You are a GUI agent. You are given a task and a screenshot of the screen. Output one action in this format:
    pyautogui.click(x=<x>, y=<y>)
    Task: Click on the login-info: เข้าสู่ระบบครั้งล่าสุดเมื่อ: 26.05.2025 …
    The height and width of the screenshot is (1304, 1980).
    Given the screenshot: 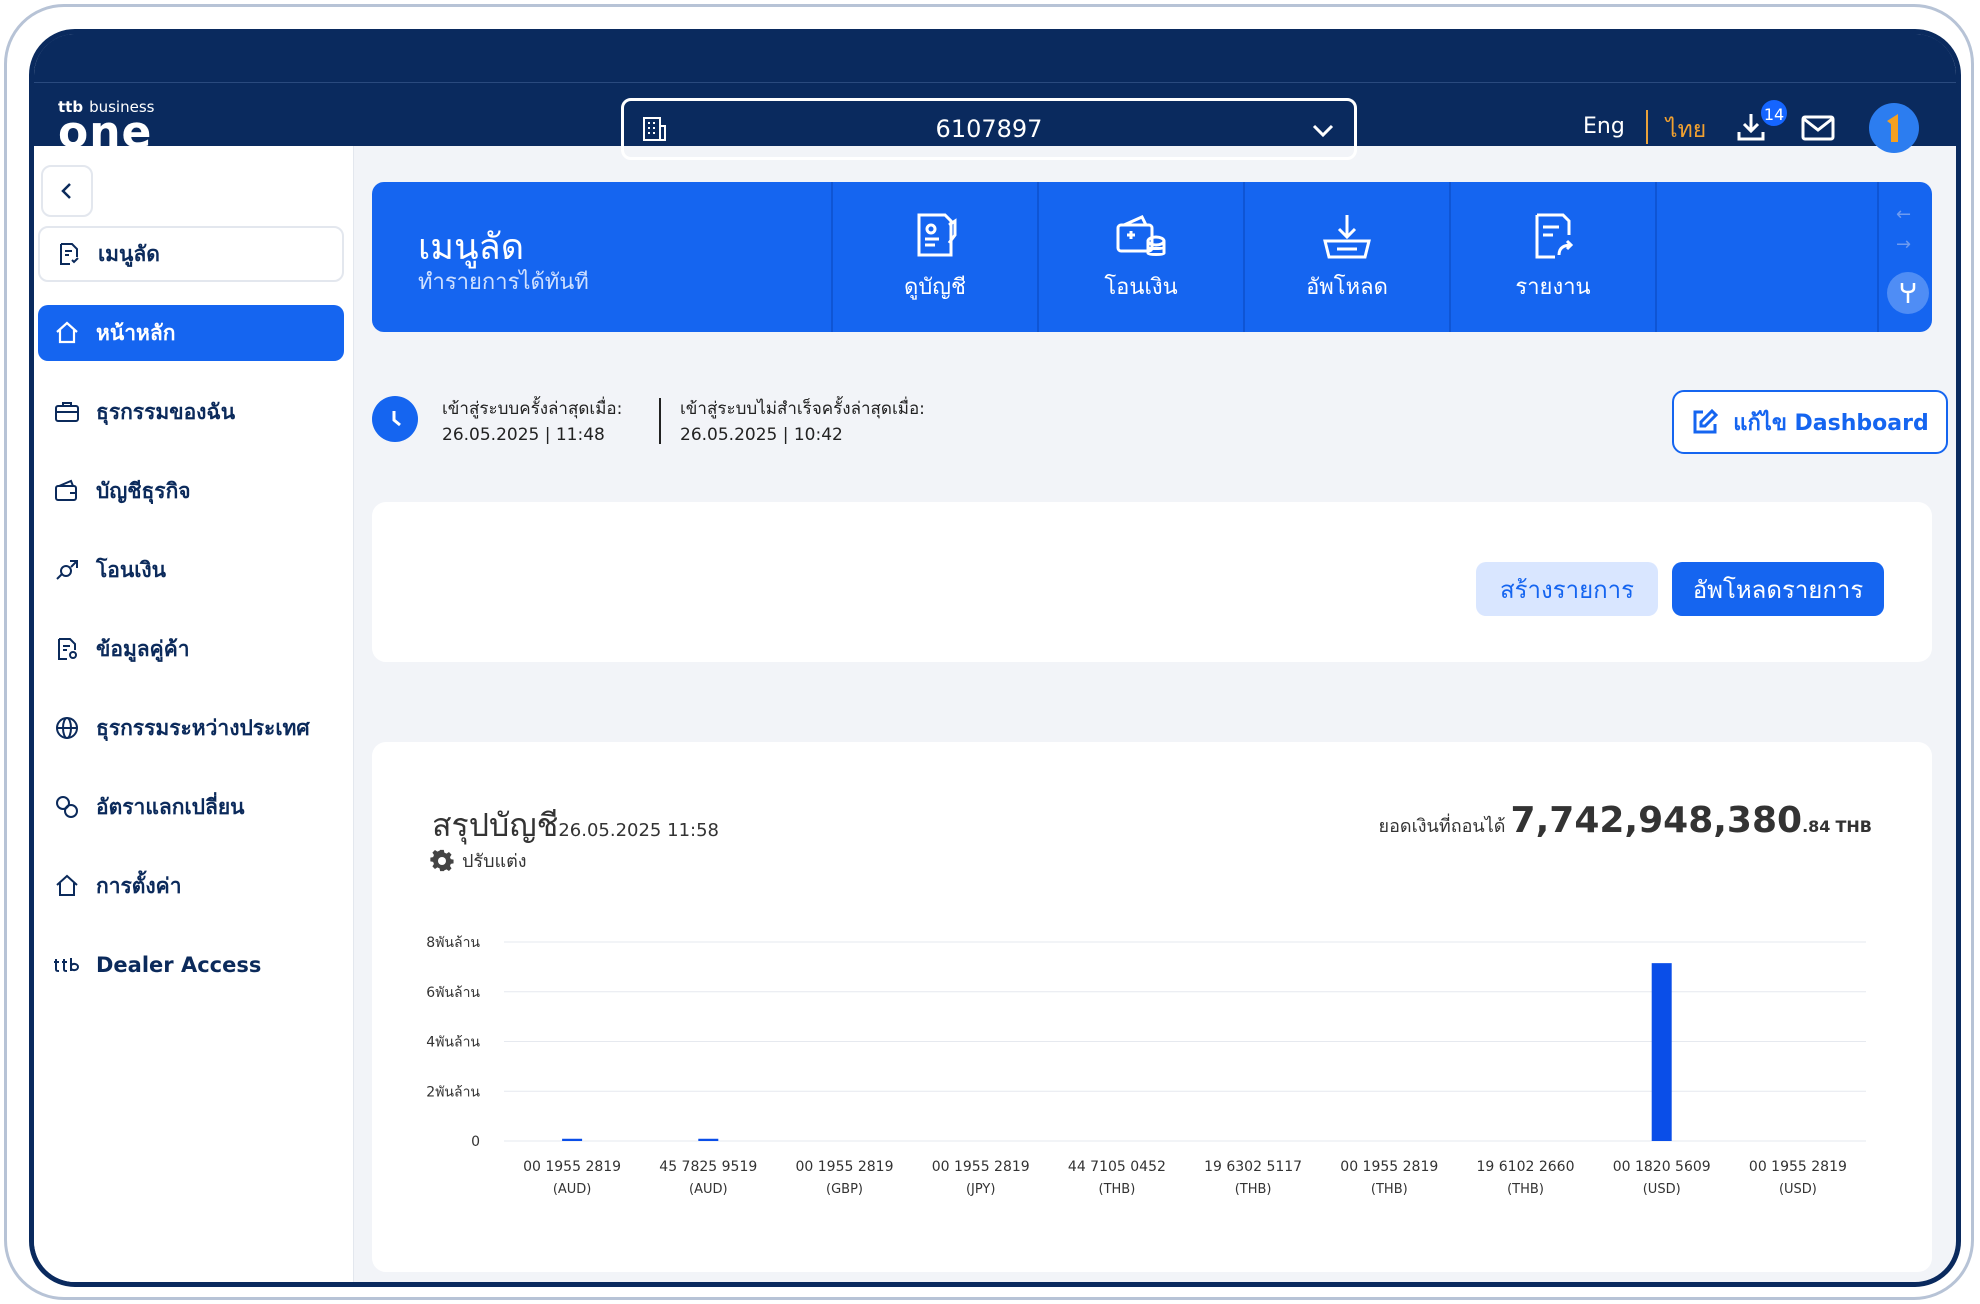 What is the action you would take?
    pyautogui.click(x=1160, y=428)
    